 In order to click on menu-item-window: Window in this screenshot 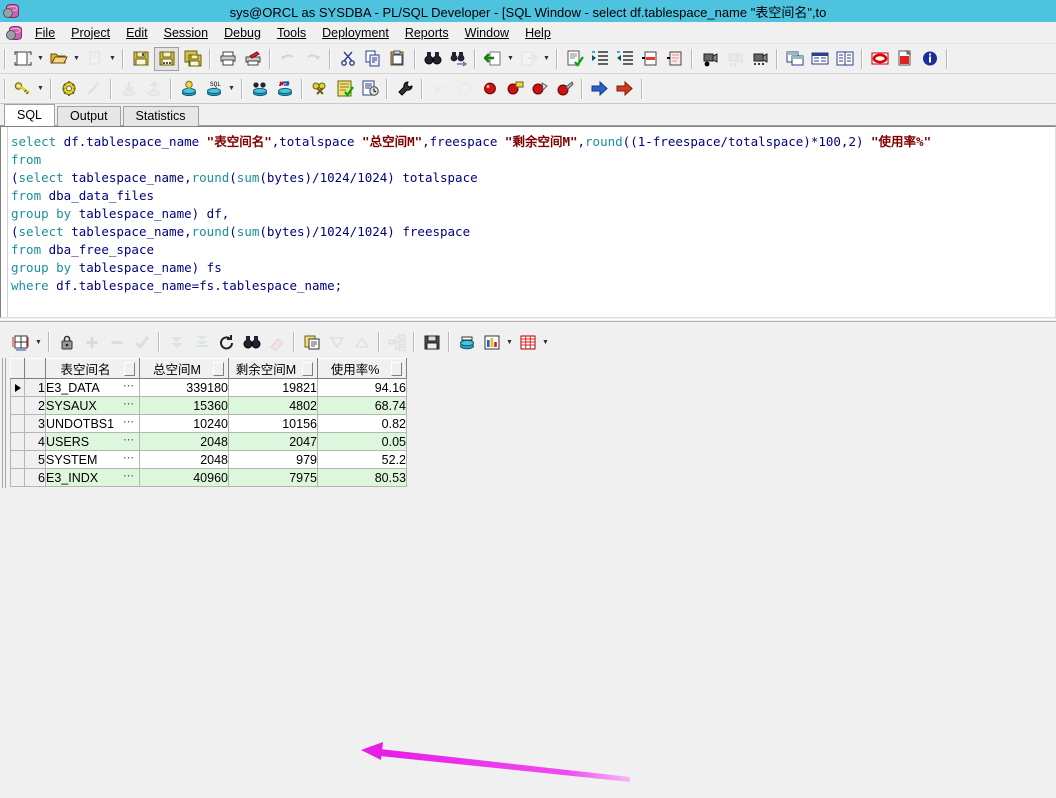, I will do `click(487, 33)`.